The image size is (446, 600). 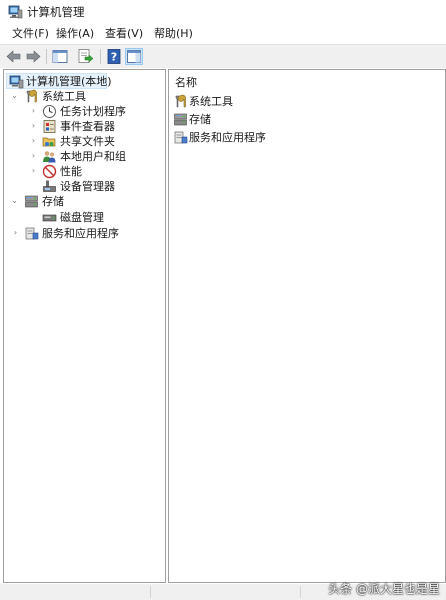 I want to click on tree-item-label: 事件查看器, so click(x=87, y=126).